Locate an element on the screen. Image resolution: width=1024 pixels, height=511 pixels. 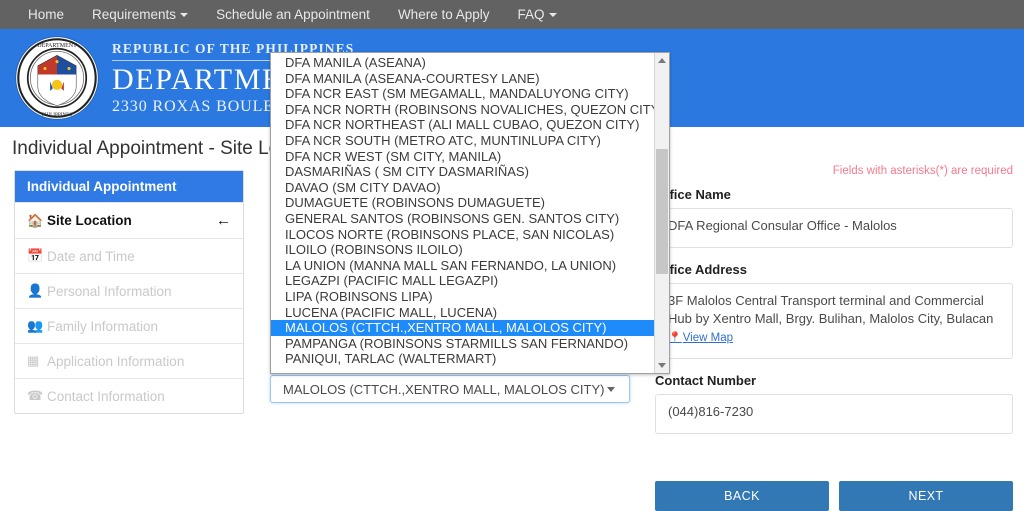
arrow-left-icon: ← is located at coordinates (223, 220).